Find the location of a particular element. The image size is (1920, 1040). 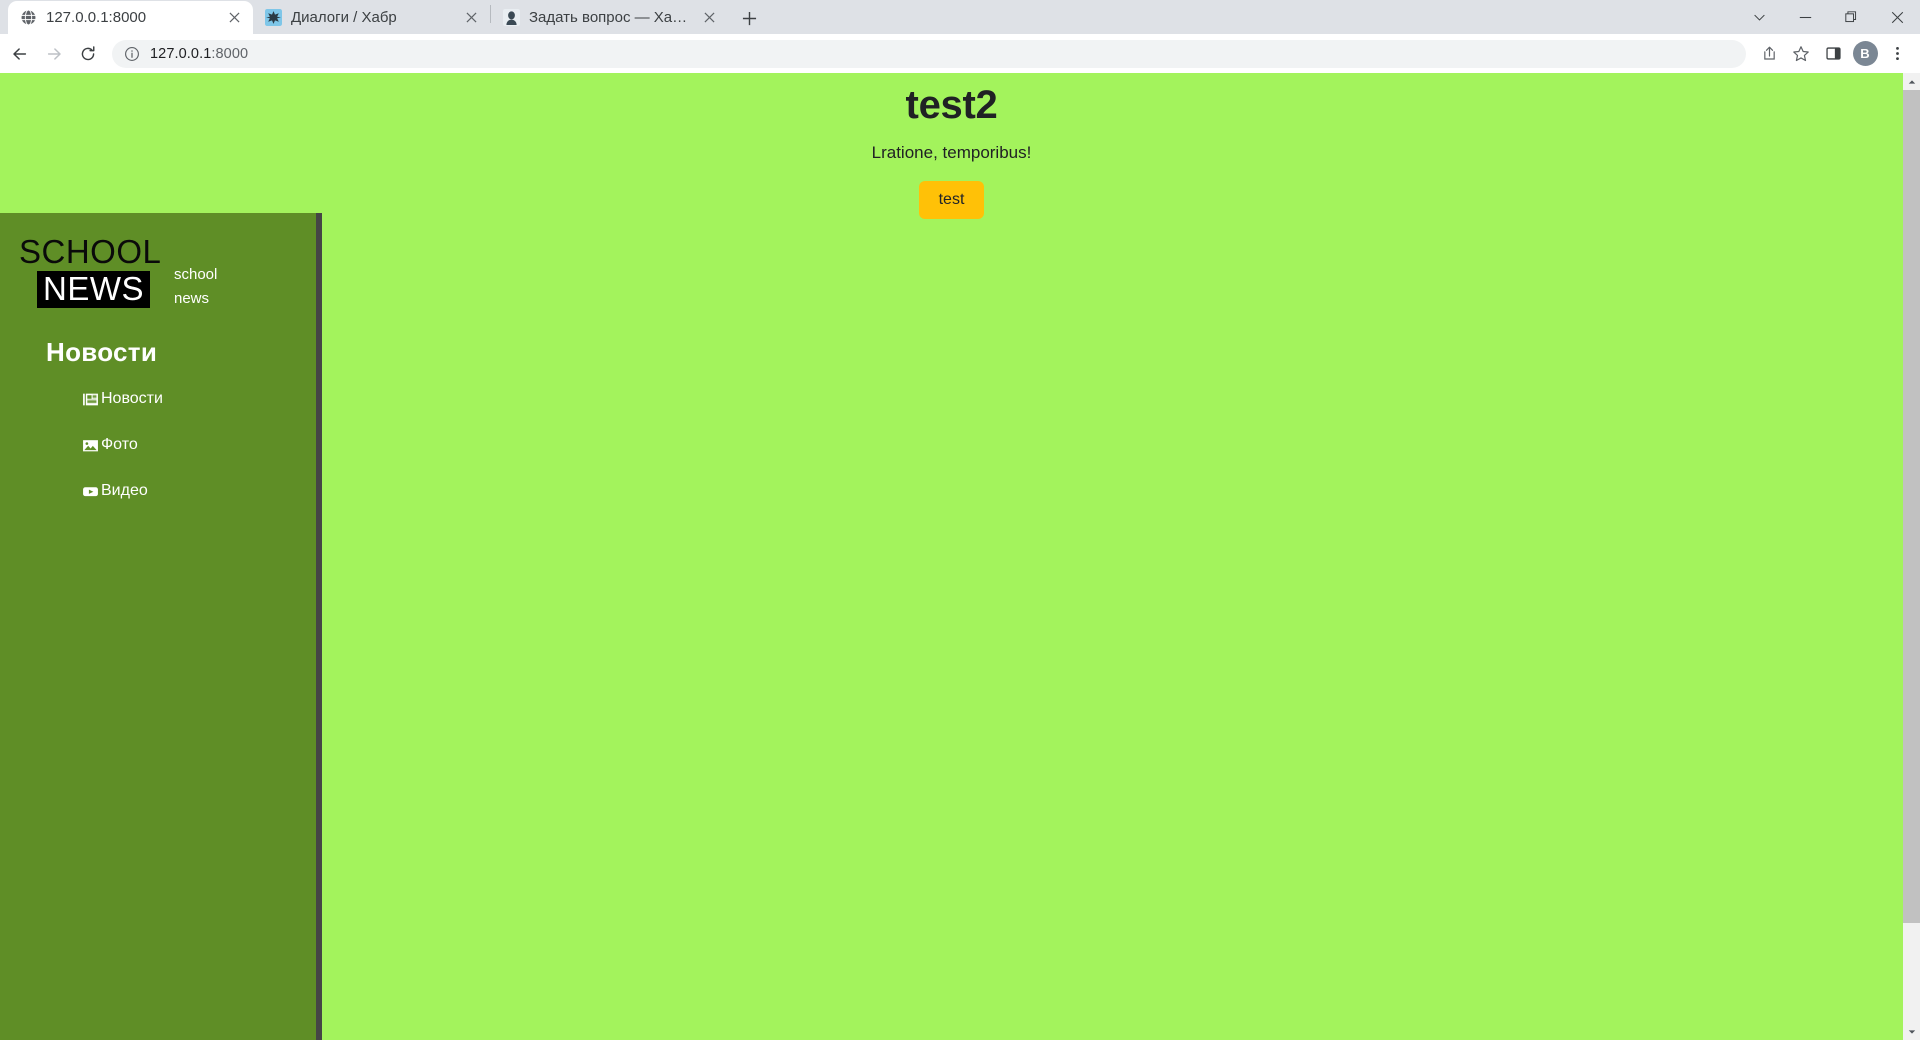

sidebar-item-foto: Фото is located at coordinates (110, 445).